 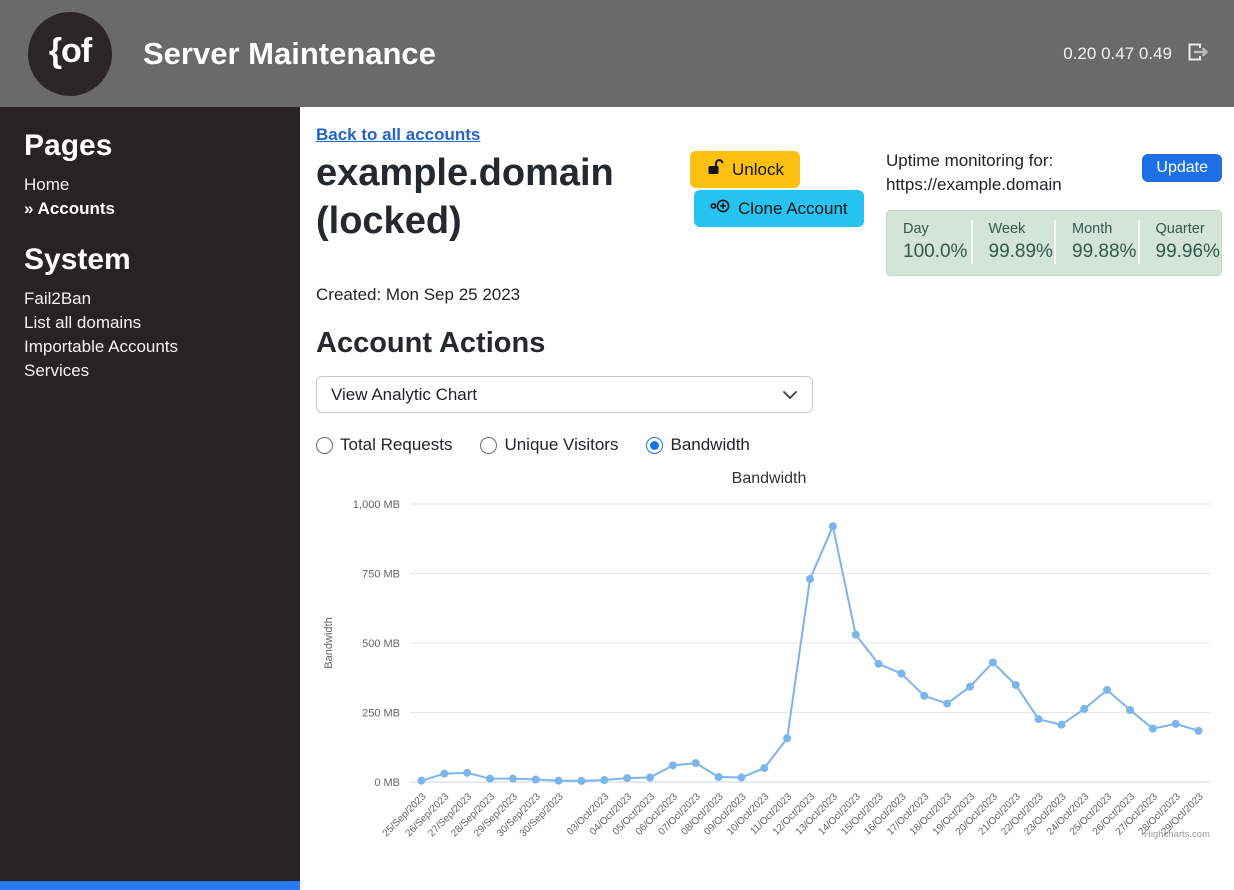 I want to click on sidebar-item-accounts: » Accounts, so click(x=150, y=209).